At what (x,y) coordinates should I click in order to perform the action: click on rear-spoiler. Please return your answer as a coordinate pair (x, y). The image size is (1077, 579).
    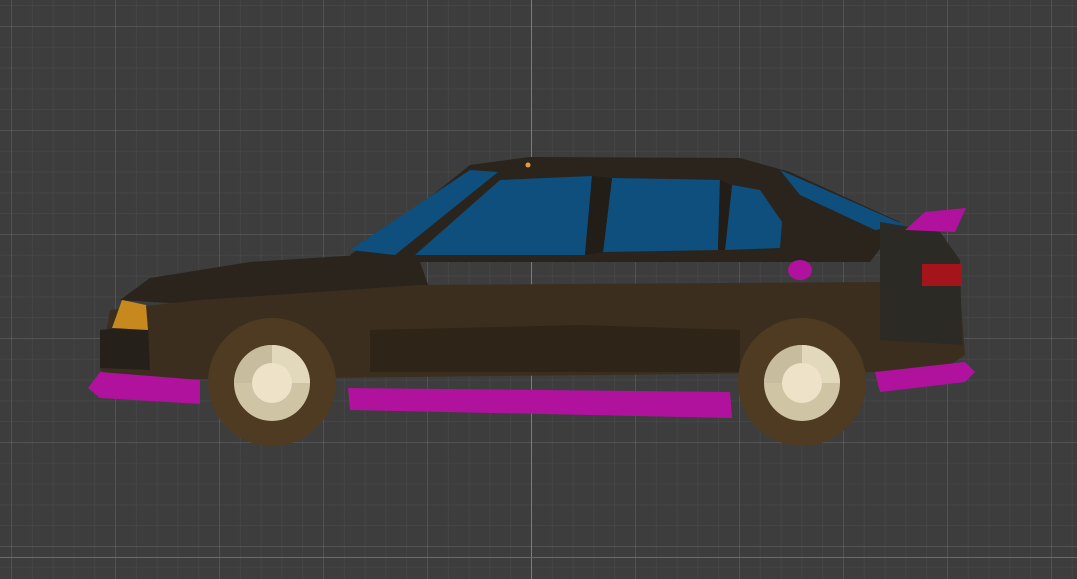
    Looking at the image, I should click on (935, 220).